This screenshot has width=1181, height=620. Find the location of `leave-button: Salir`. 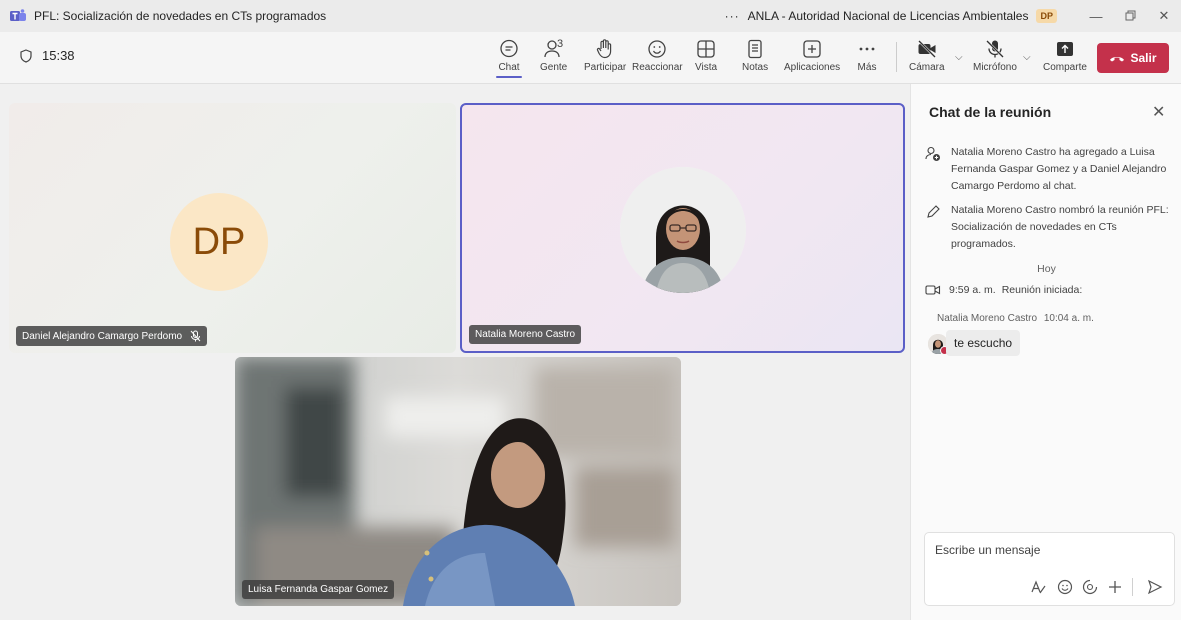

leave-button: Salir is located at coordinates (1133, 58).